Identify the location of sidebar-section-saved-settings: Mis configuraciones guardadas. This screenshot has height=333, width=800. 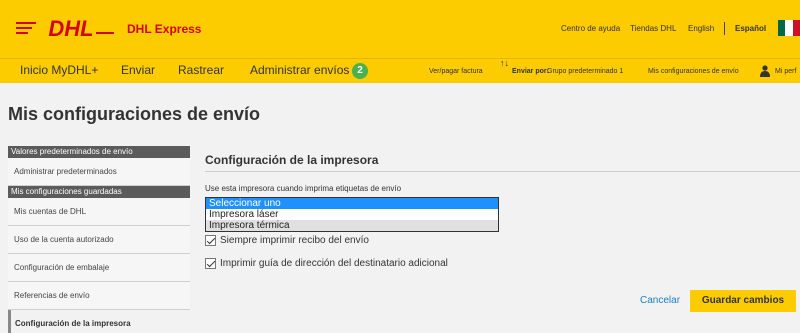
(99, 192).